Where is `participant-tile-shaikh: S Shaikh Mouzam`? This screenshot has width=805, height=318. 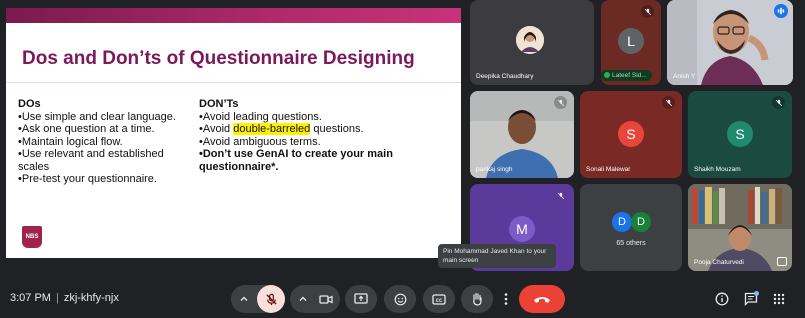 participant-tile-shaikh: S Shaikh Mouzam is located at coordinates (740, 134).